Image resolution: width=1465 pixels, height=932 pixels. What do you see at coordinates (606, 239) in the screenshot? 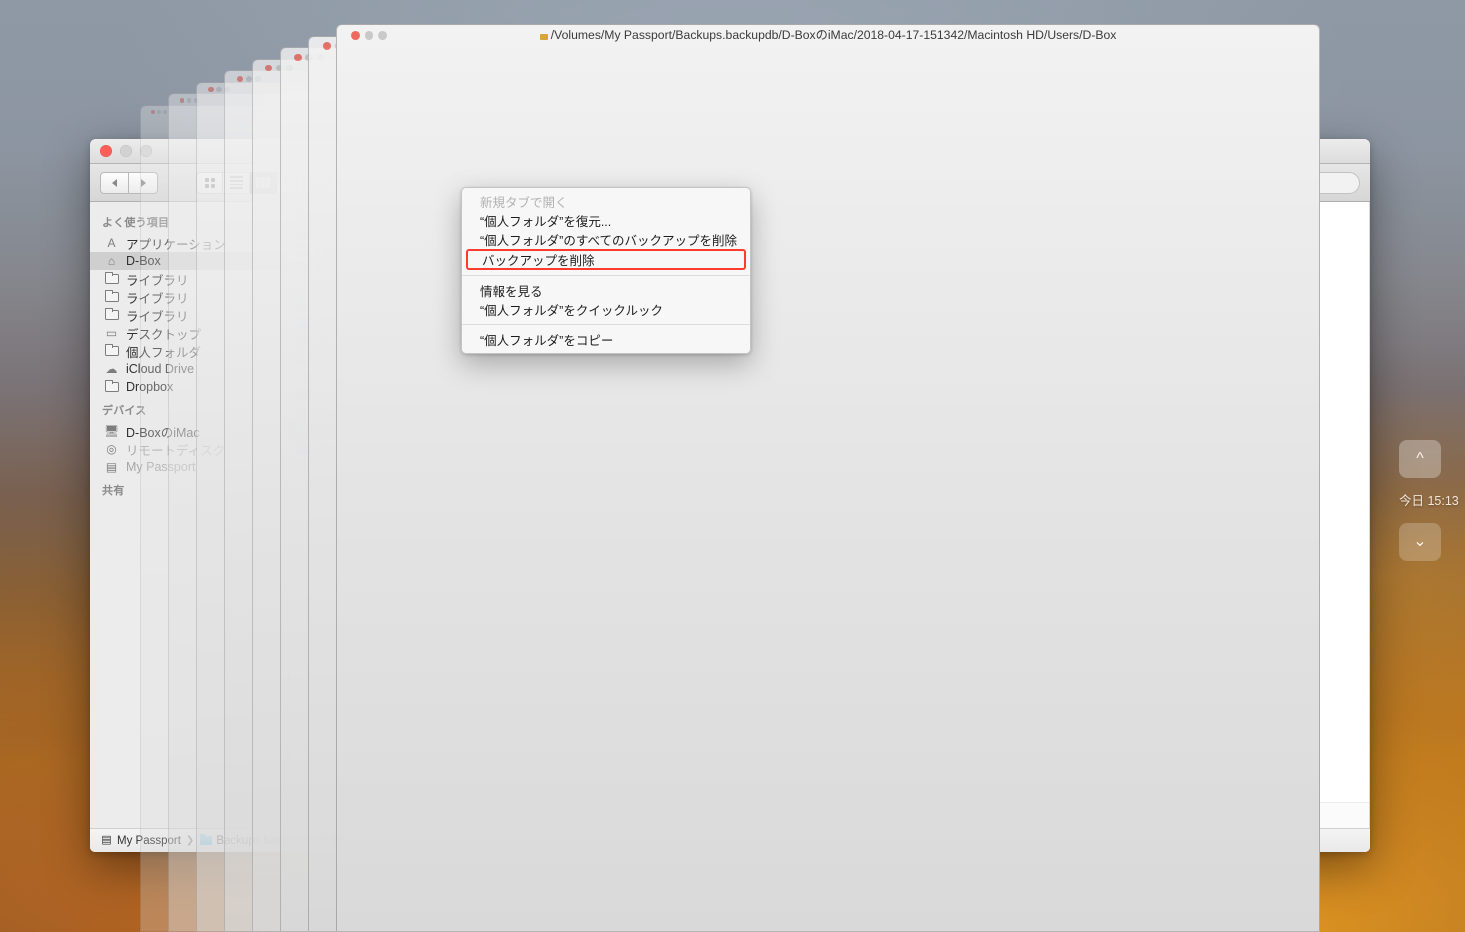
I see `menu-item: “個人フォルダ”のすべてのバックアップを削除` at bounding box center [606, 239].